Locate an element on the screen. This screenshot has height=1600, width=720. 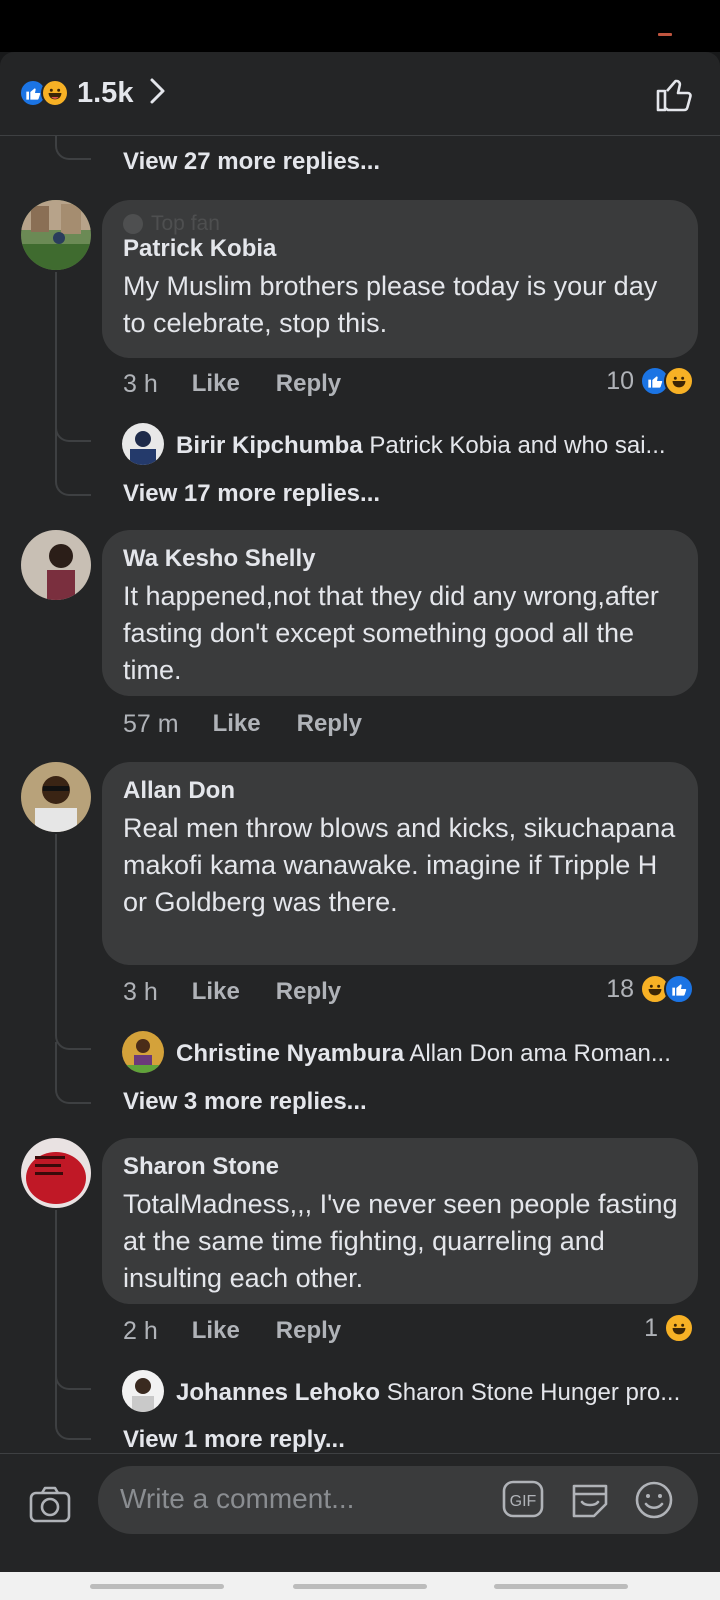
comment-reactions: 18 is located at coordinates (650, 989).